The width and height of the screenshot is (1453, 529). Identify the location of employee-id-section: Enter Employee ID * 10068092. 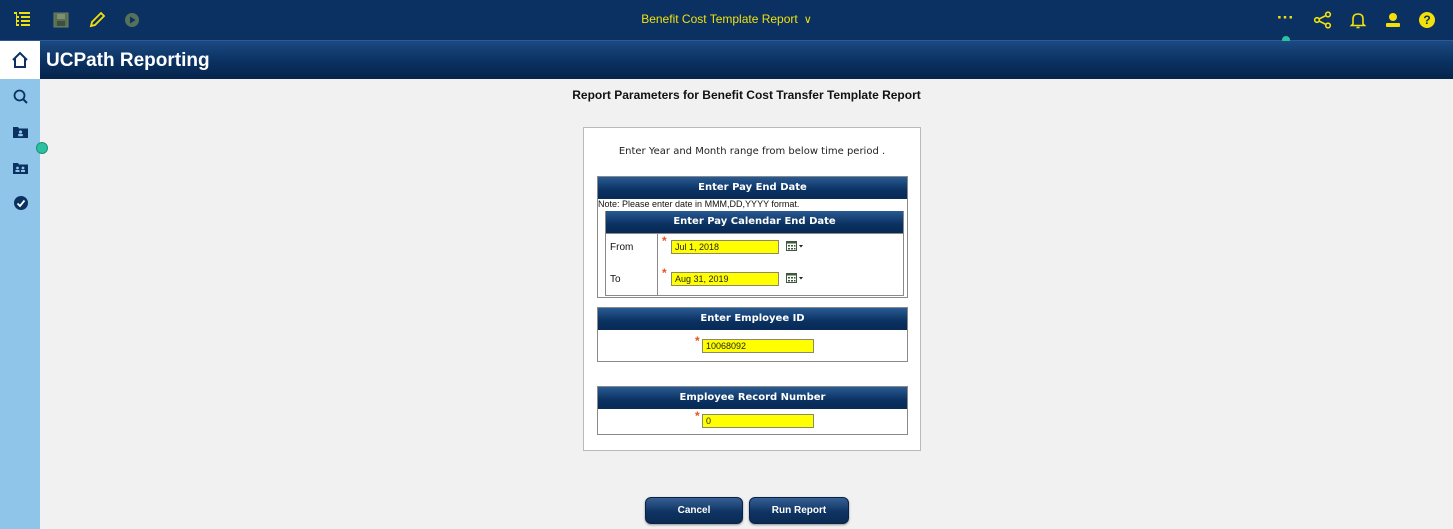
(752, 334).